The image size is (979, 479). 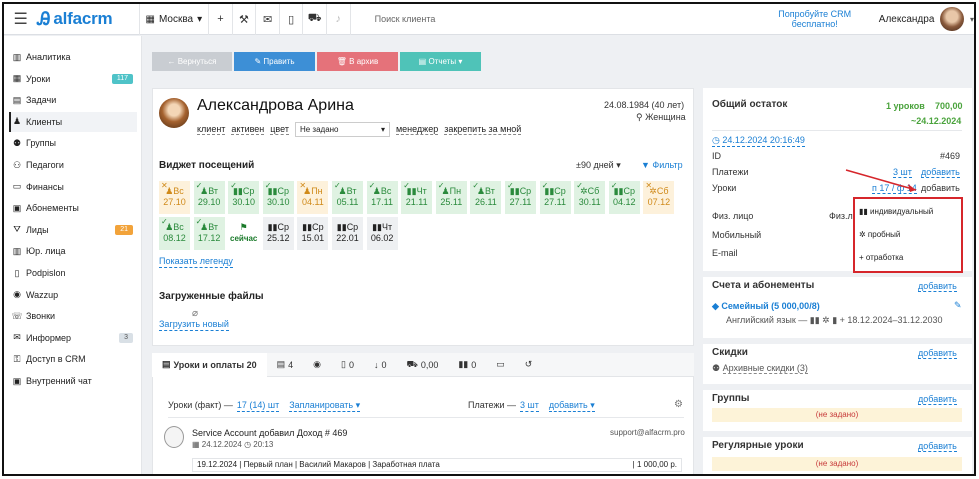 I want to click on promo-link: Попробуйте CRM бесплатно!, so click(x=815, y=19).